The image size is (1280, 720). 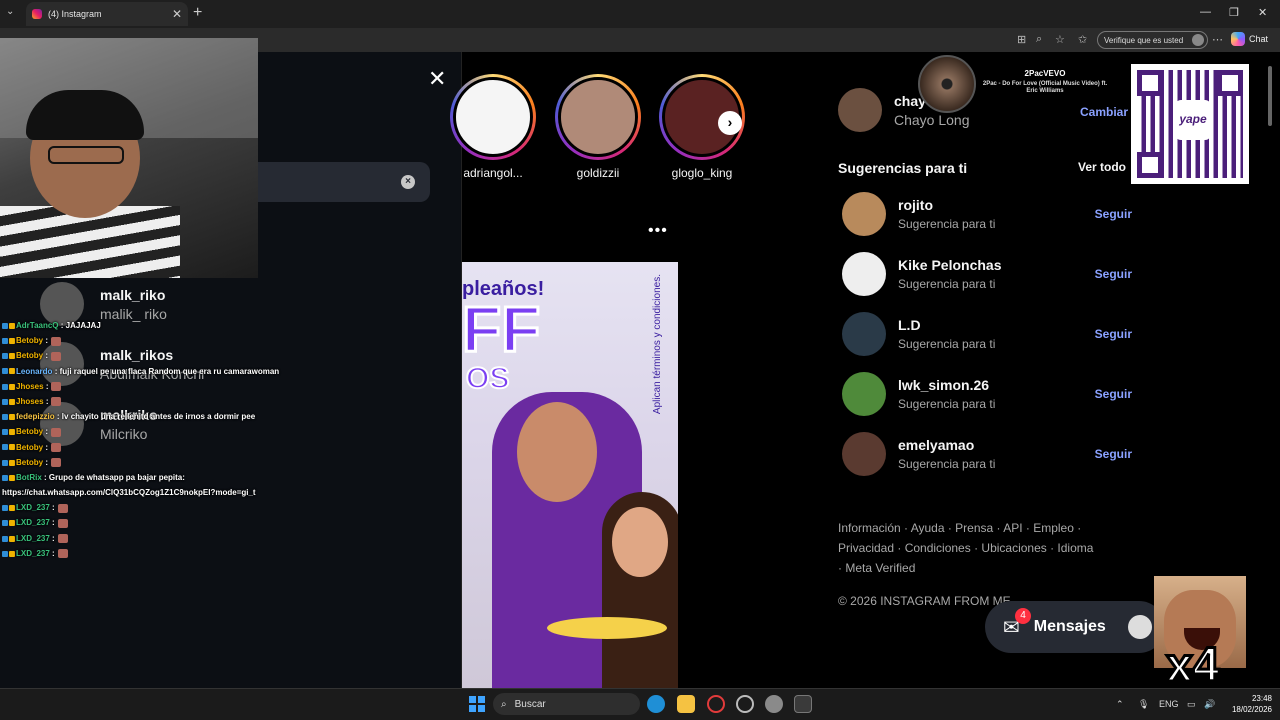 I want to click on chat-username: LXD_237, so click(x=33, y=523).